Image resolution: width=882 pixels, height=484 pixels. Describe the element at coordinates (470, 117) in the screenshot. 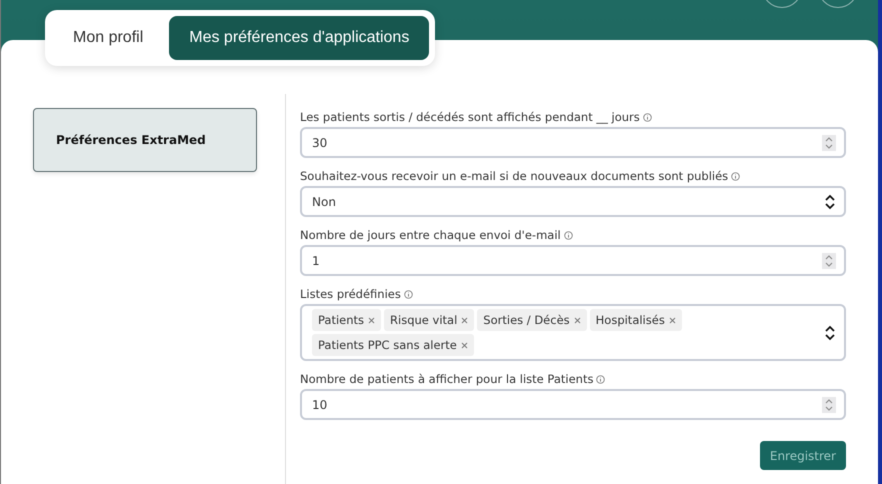

I see `field-label: Les patients sortis / décédés sont affichés pendant __ jours` at that location.